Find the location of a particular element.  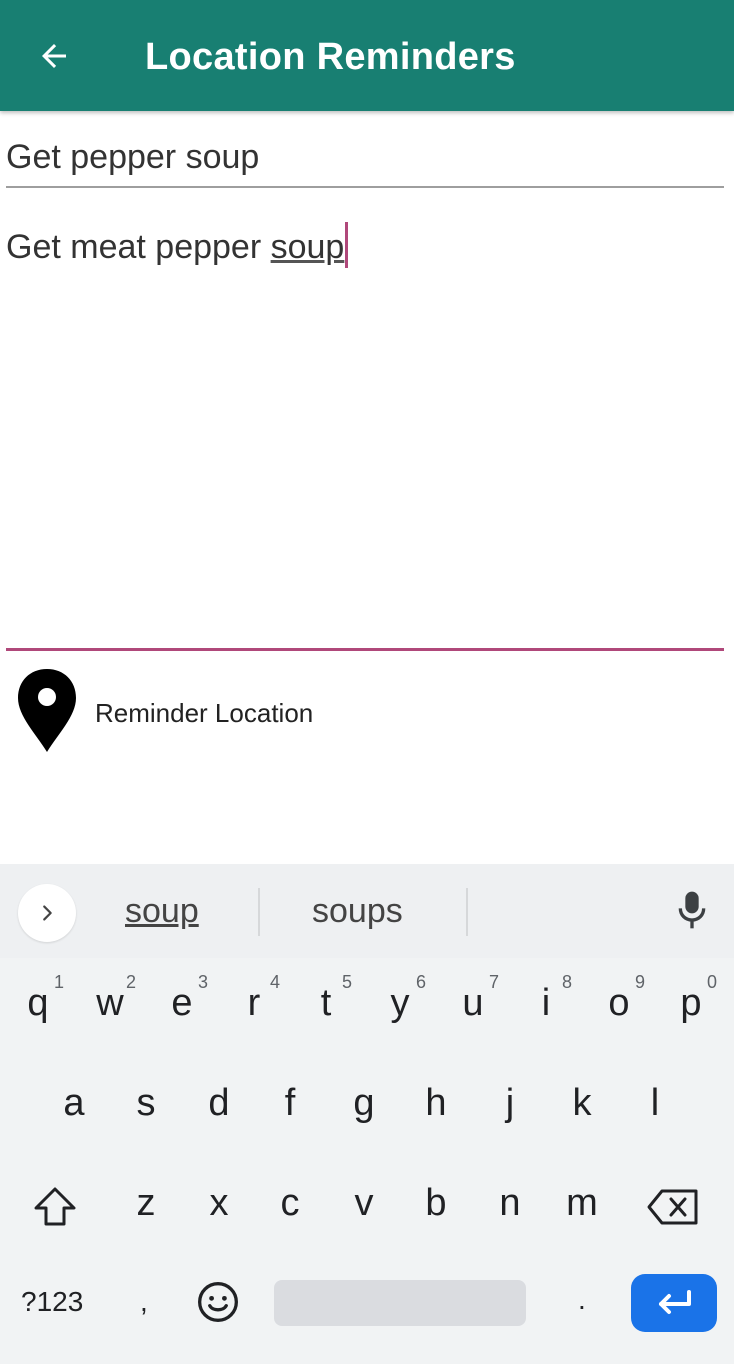

key-k: k is located at coordinates (582, 1103).